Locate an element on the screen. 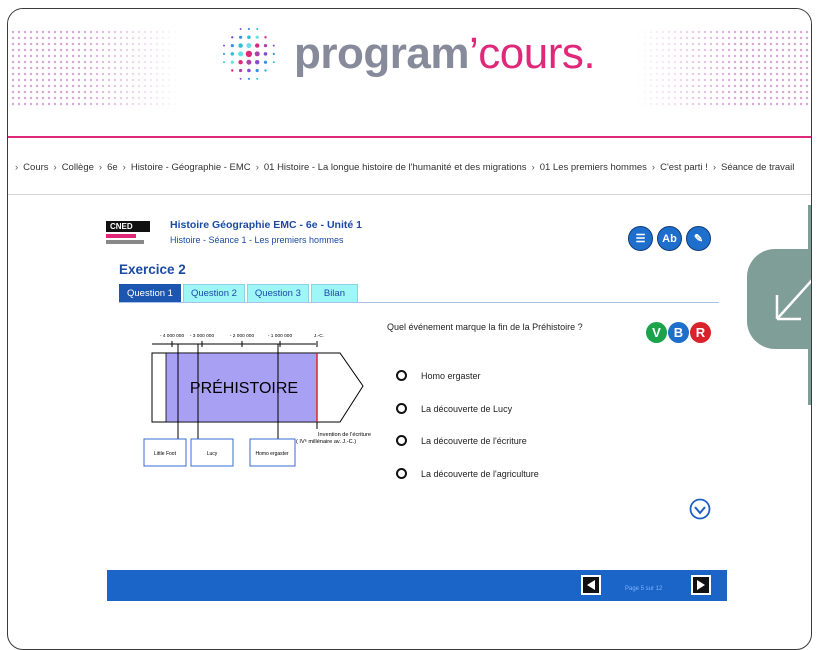 Image resolution: width=817 pixels, height=650 pixels. tabs-divider is located at coordinates (419, 302).